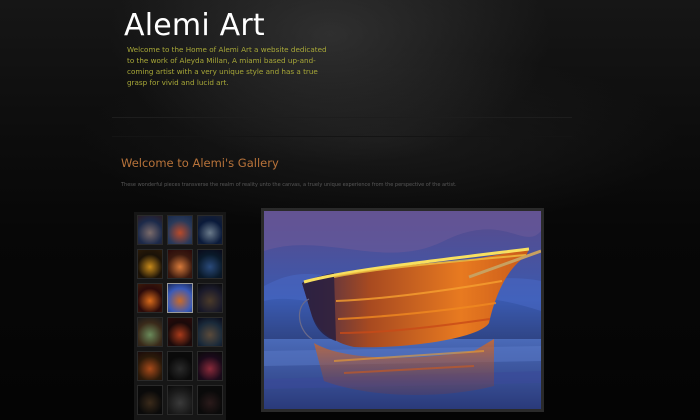 The height and width of the screenshot is (420, 700). Describe the element at coordinates (200, 163) in the screenshot. I see `gallery-heading: Welcome to Alemi's Gallery` at that location.